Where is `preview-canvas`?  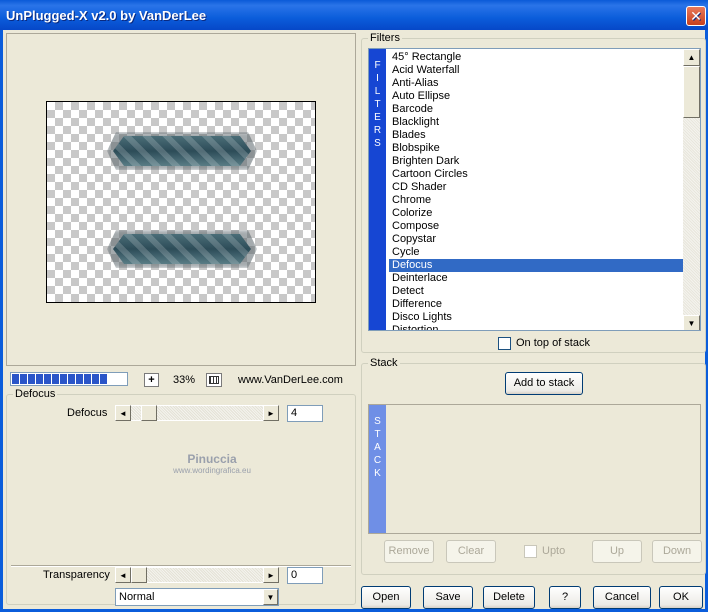 preview-canvas is located at coordinates (181, 202).